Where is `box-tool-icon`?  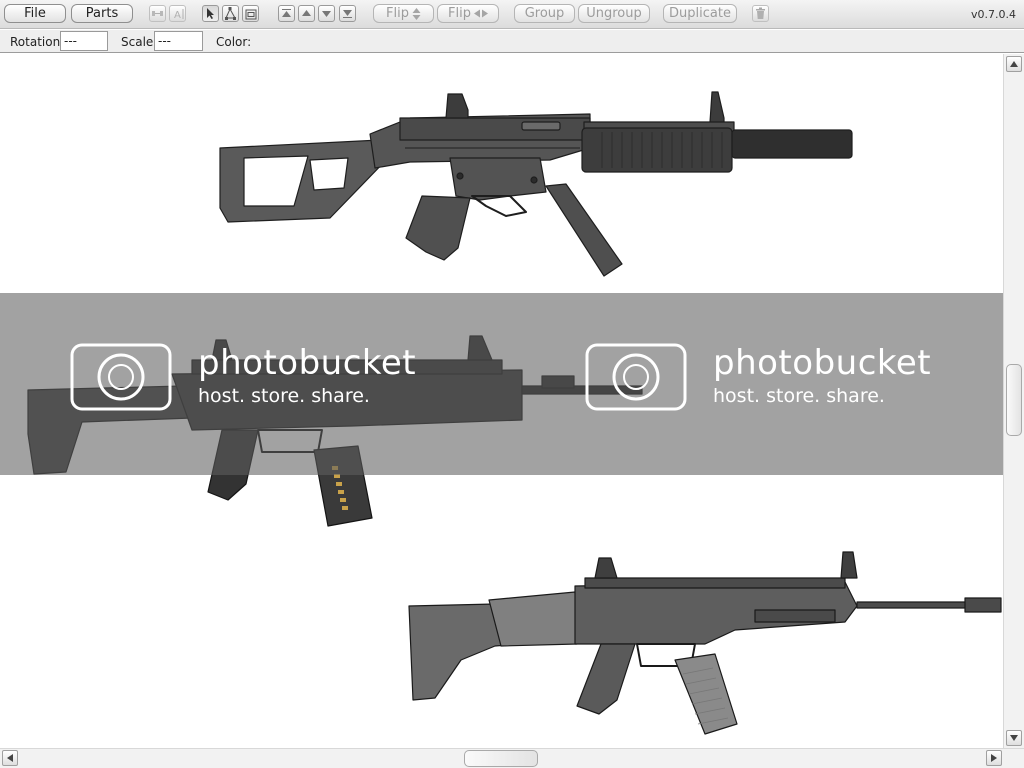 box-tool-icon is located at coordinates (250, 13).